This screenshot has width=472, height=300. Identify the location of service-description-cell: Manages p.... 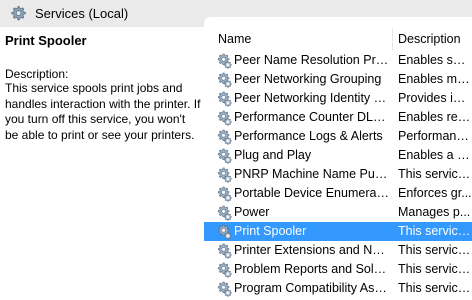
(434, 212).